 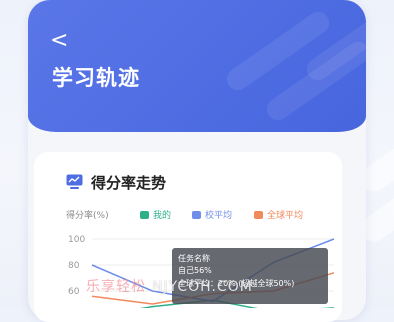 I want to click on tooltip-title: 任务名称, so click(x=194, y=258).